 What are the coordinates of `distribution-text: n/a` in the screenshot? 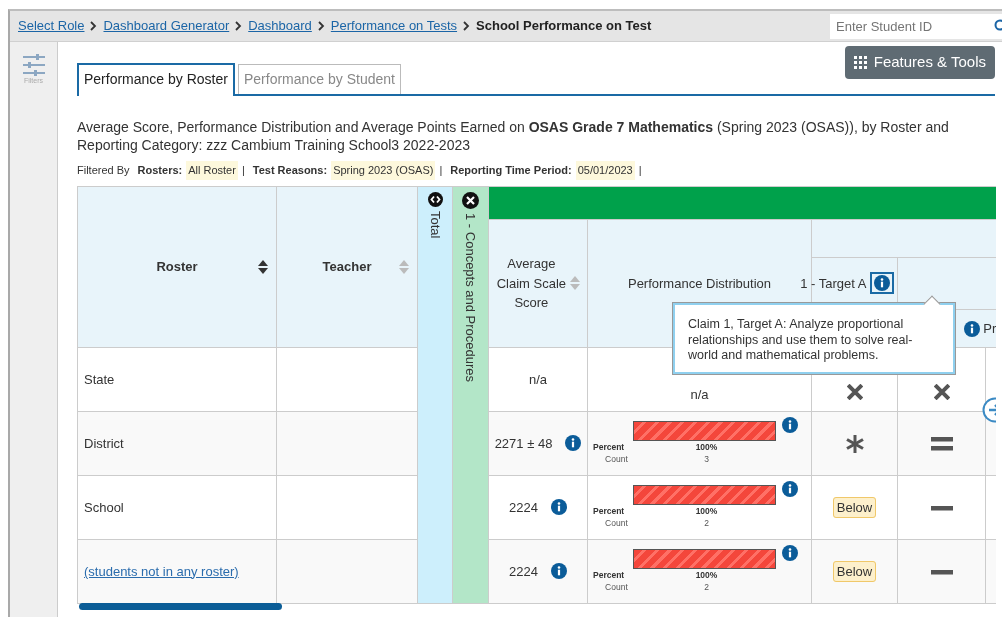 It's located at (699, 394).